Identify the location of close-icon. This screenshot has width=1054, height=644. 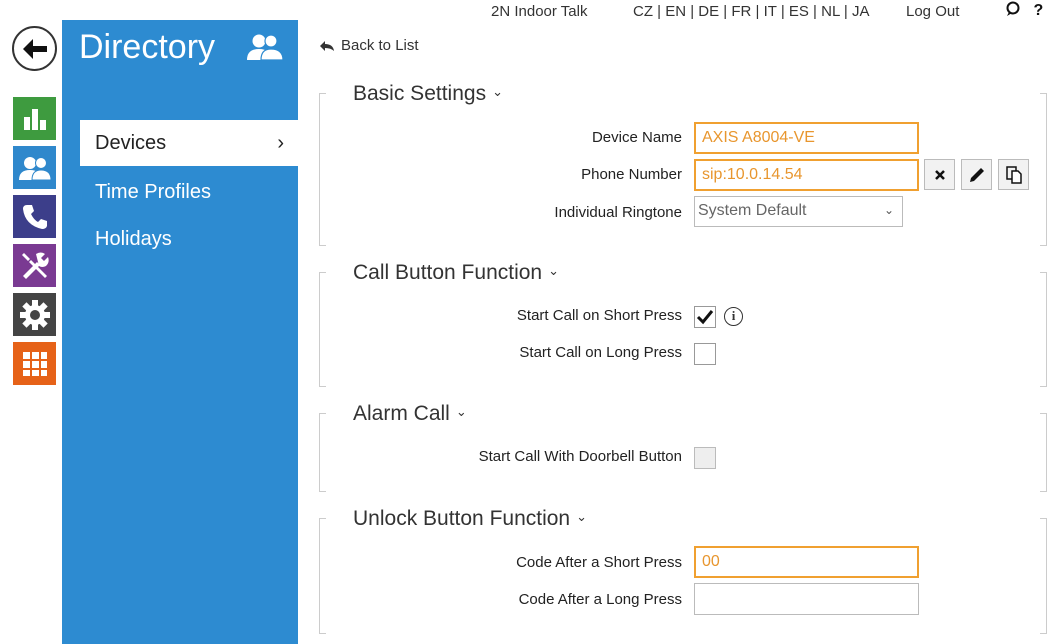
(939, 174).